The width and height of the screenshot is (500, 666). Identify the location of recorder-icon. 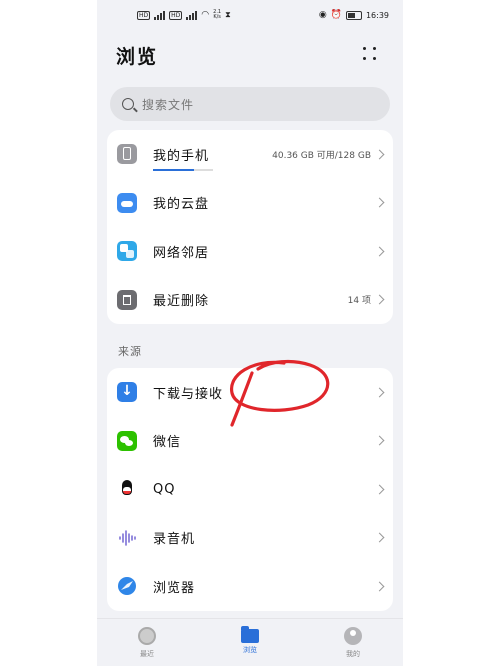
(127, 538).